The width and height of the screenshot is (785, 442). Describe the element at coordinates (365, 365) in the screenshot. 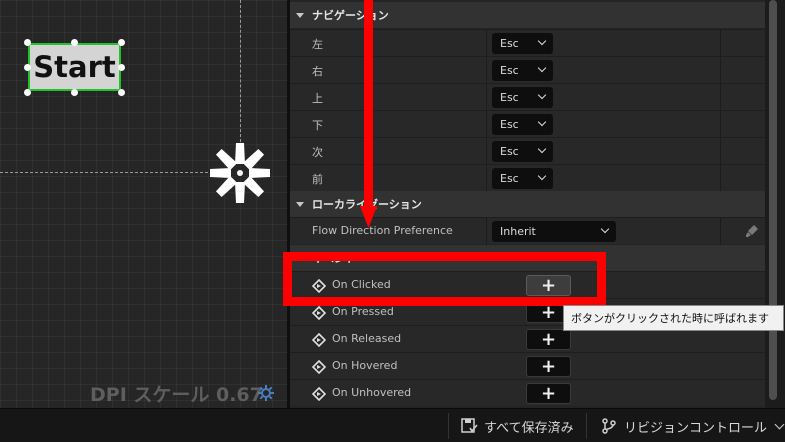

I see `event-label: On Hovered` at that location.